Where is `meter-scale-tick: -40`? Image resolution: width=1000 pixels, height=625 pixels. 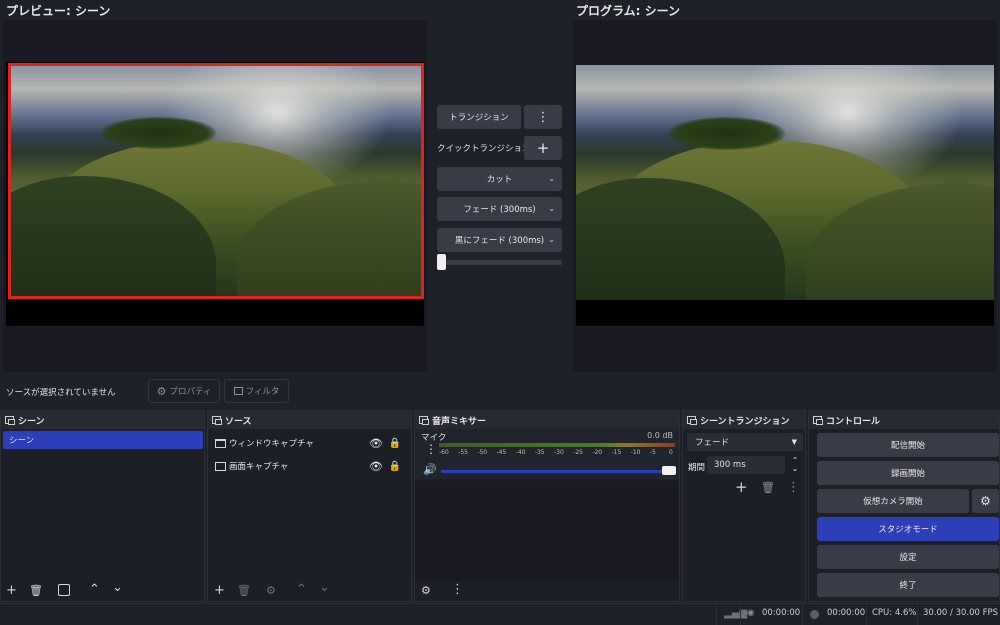 meter-scale-tick: -40 is located at coordinates (520, 452).